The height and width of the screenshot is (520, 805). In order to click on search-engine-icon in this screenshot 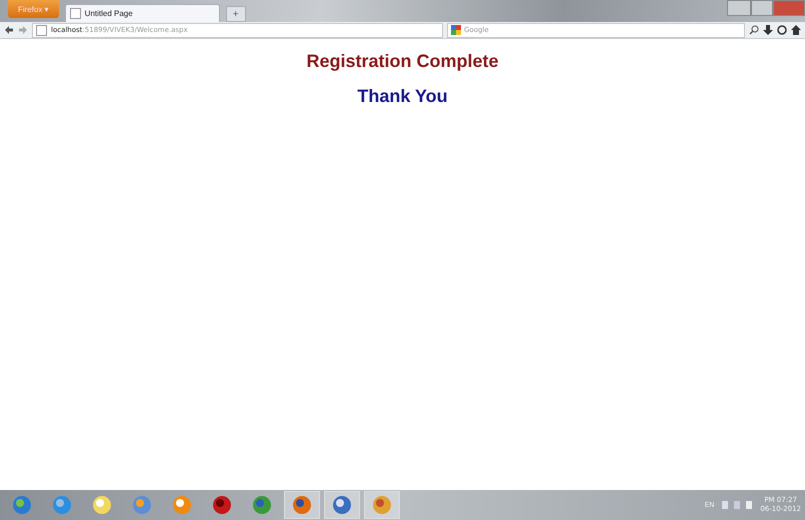, I will do `click(456, 30)`.